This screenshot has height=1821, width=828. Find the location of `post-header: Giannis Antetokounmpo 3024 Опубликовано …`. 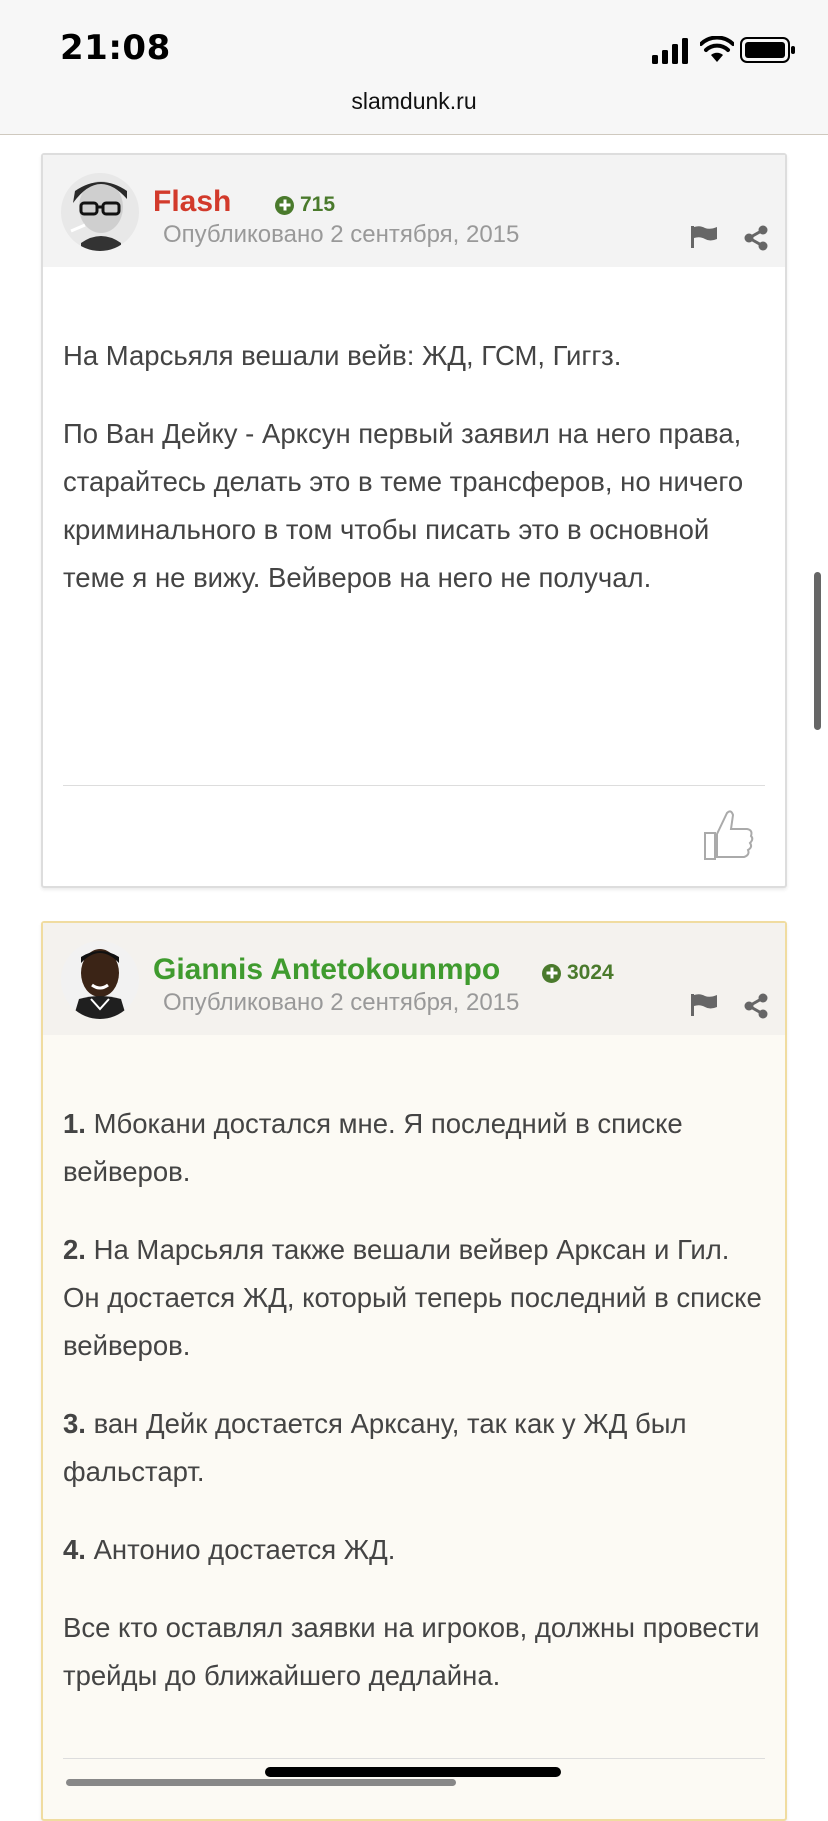

post-header: Giannis Antetokounmpo 3024 Опубликовано … is located at coordinates (414, 979).